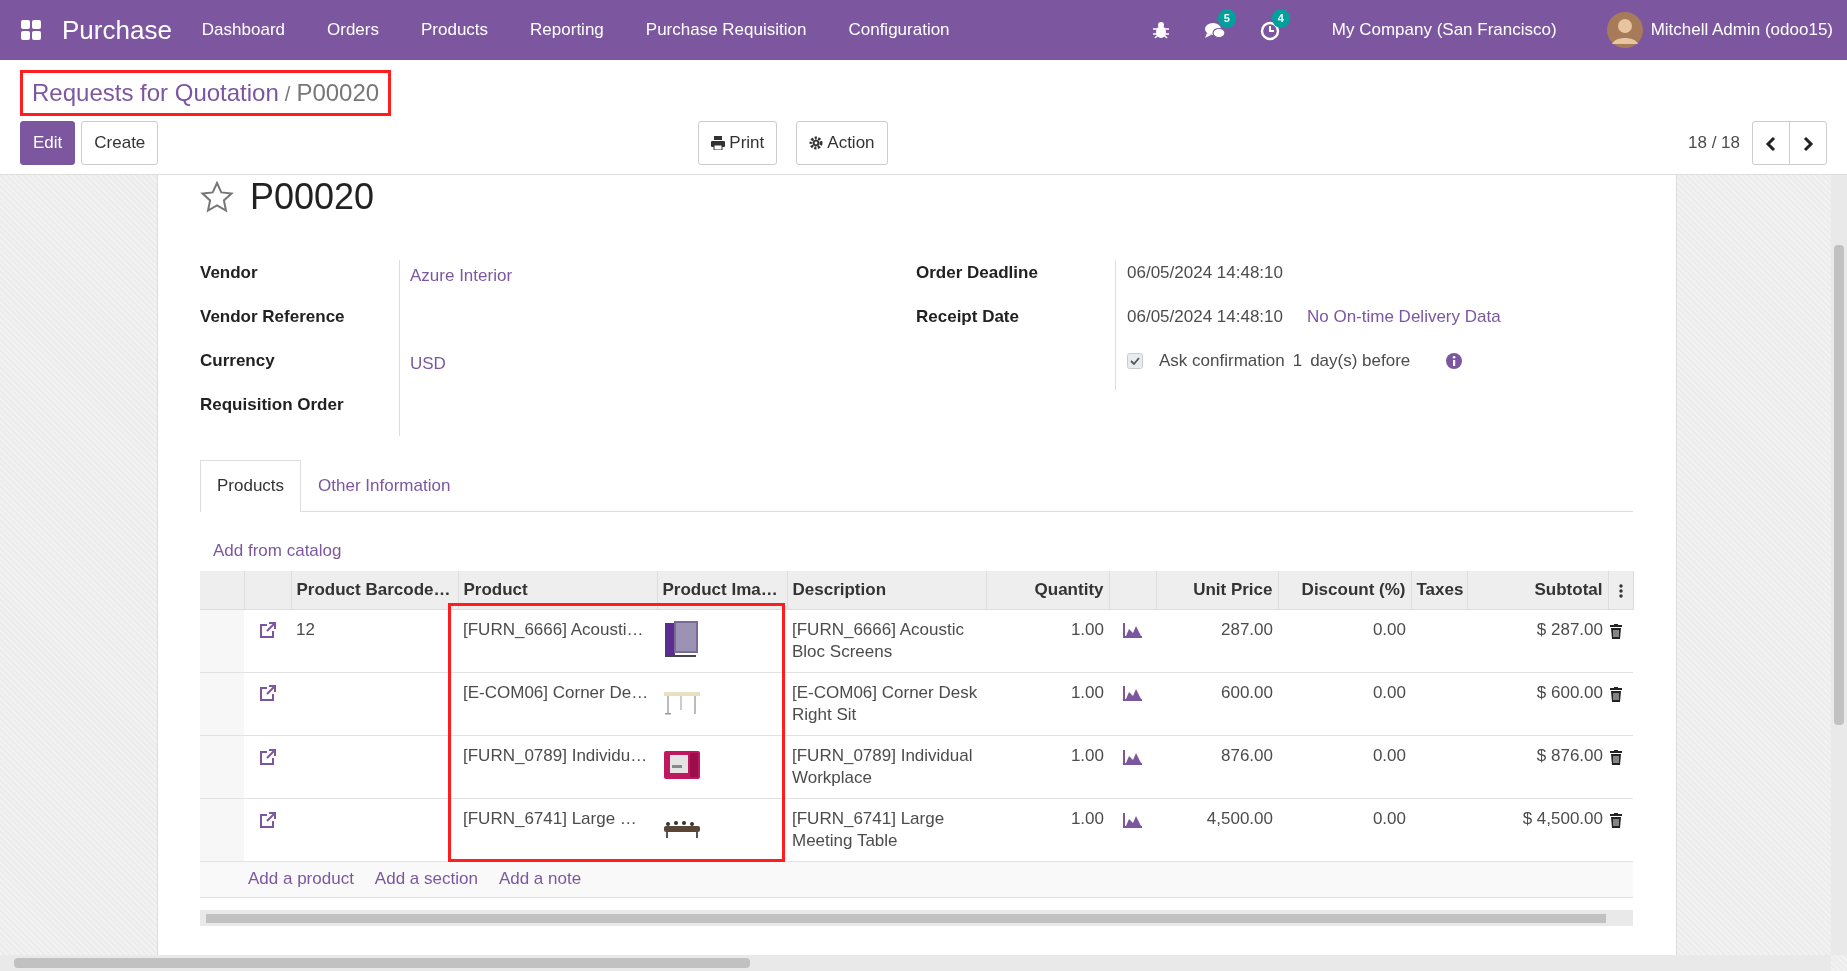 The width and height of the screenshot is (1847, 971). Describe the element at coordinates (272, 317) in the screenshot. I see `field-label: Vendor Reference` at that location.